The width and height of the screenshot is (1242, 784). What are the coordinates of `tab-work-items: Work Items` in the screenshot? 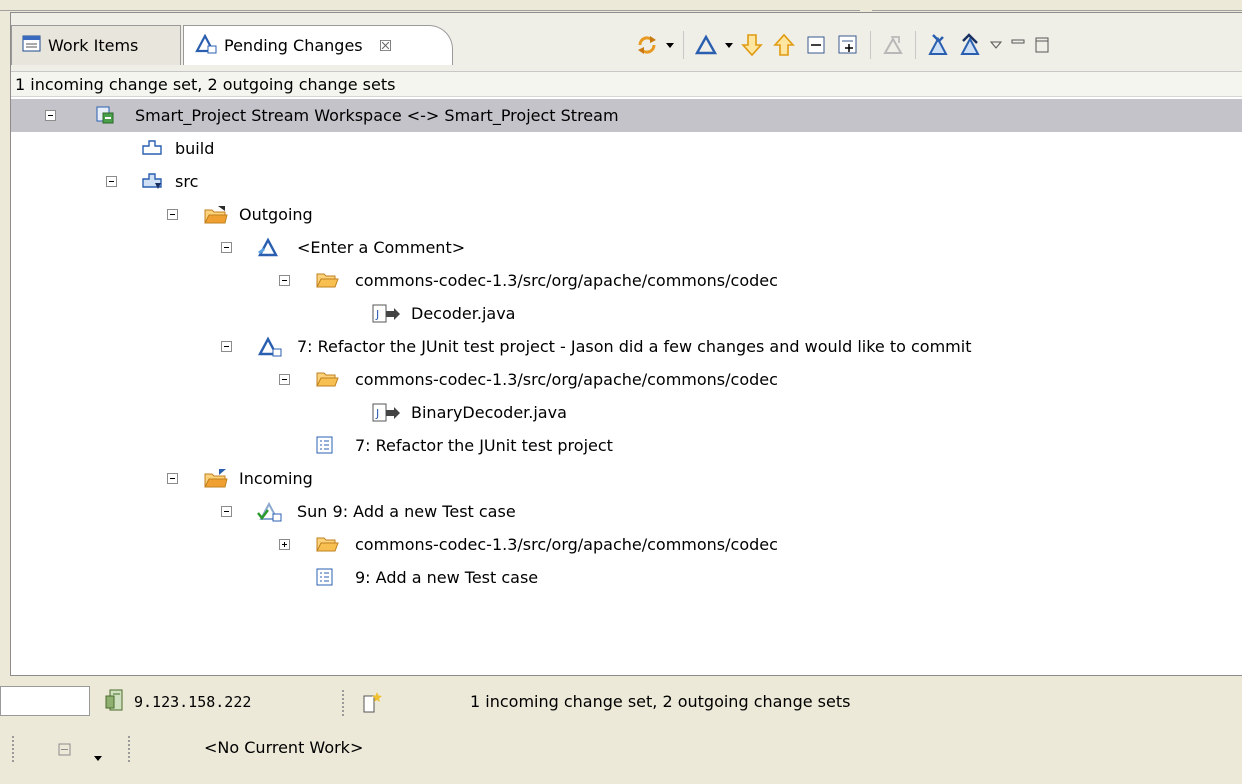 It's located at (96, 45).